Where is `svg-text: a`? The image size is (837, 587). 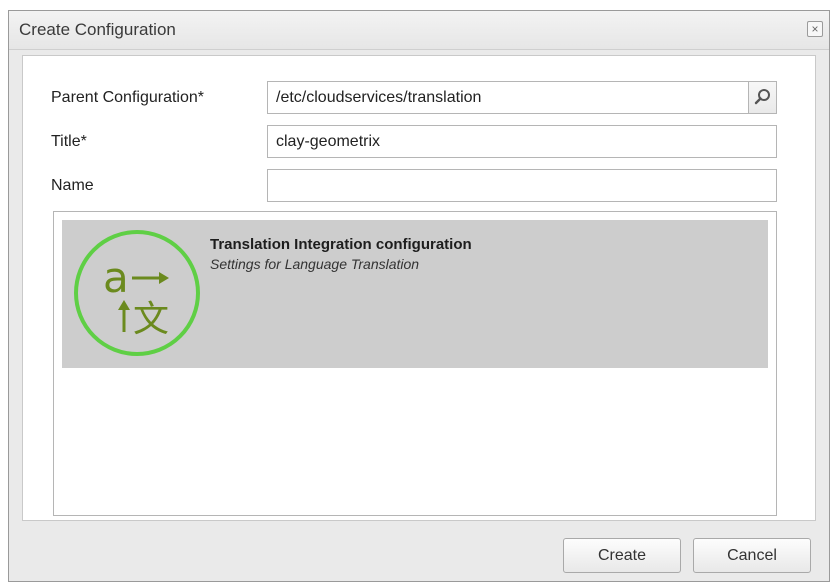
svg-text: a is located at coordinates (116, 277).